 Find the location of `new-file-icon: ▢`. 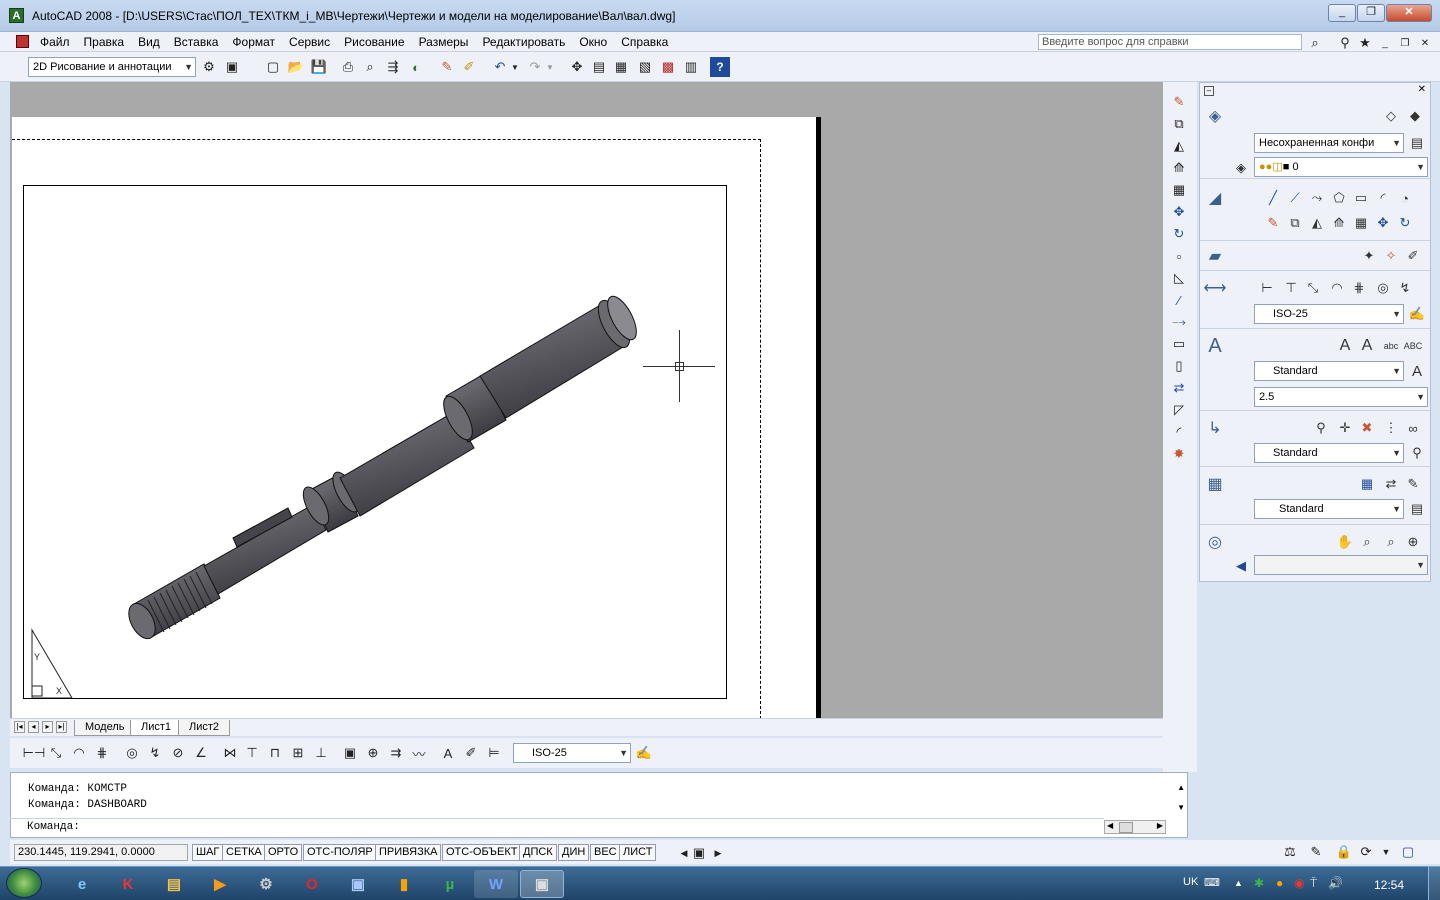

new-file-icon: ▢ is located at coordinates (273, 67).